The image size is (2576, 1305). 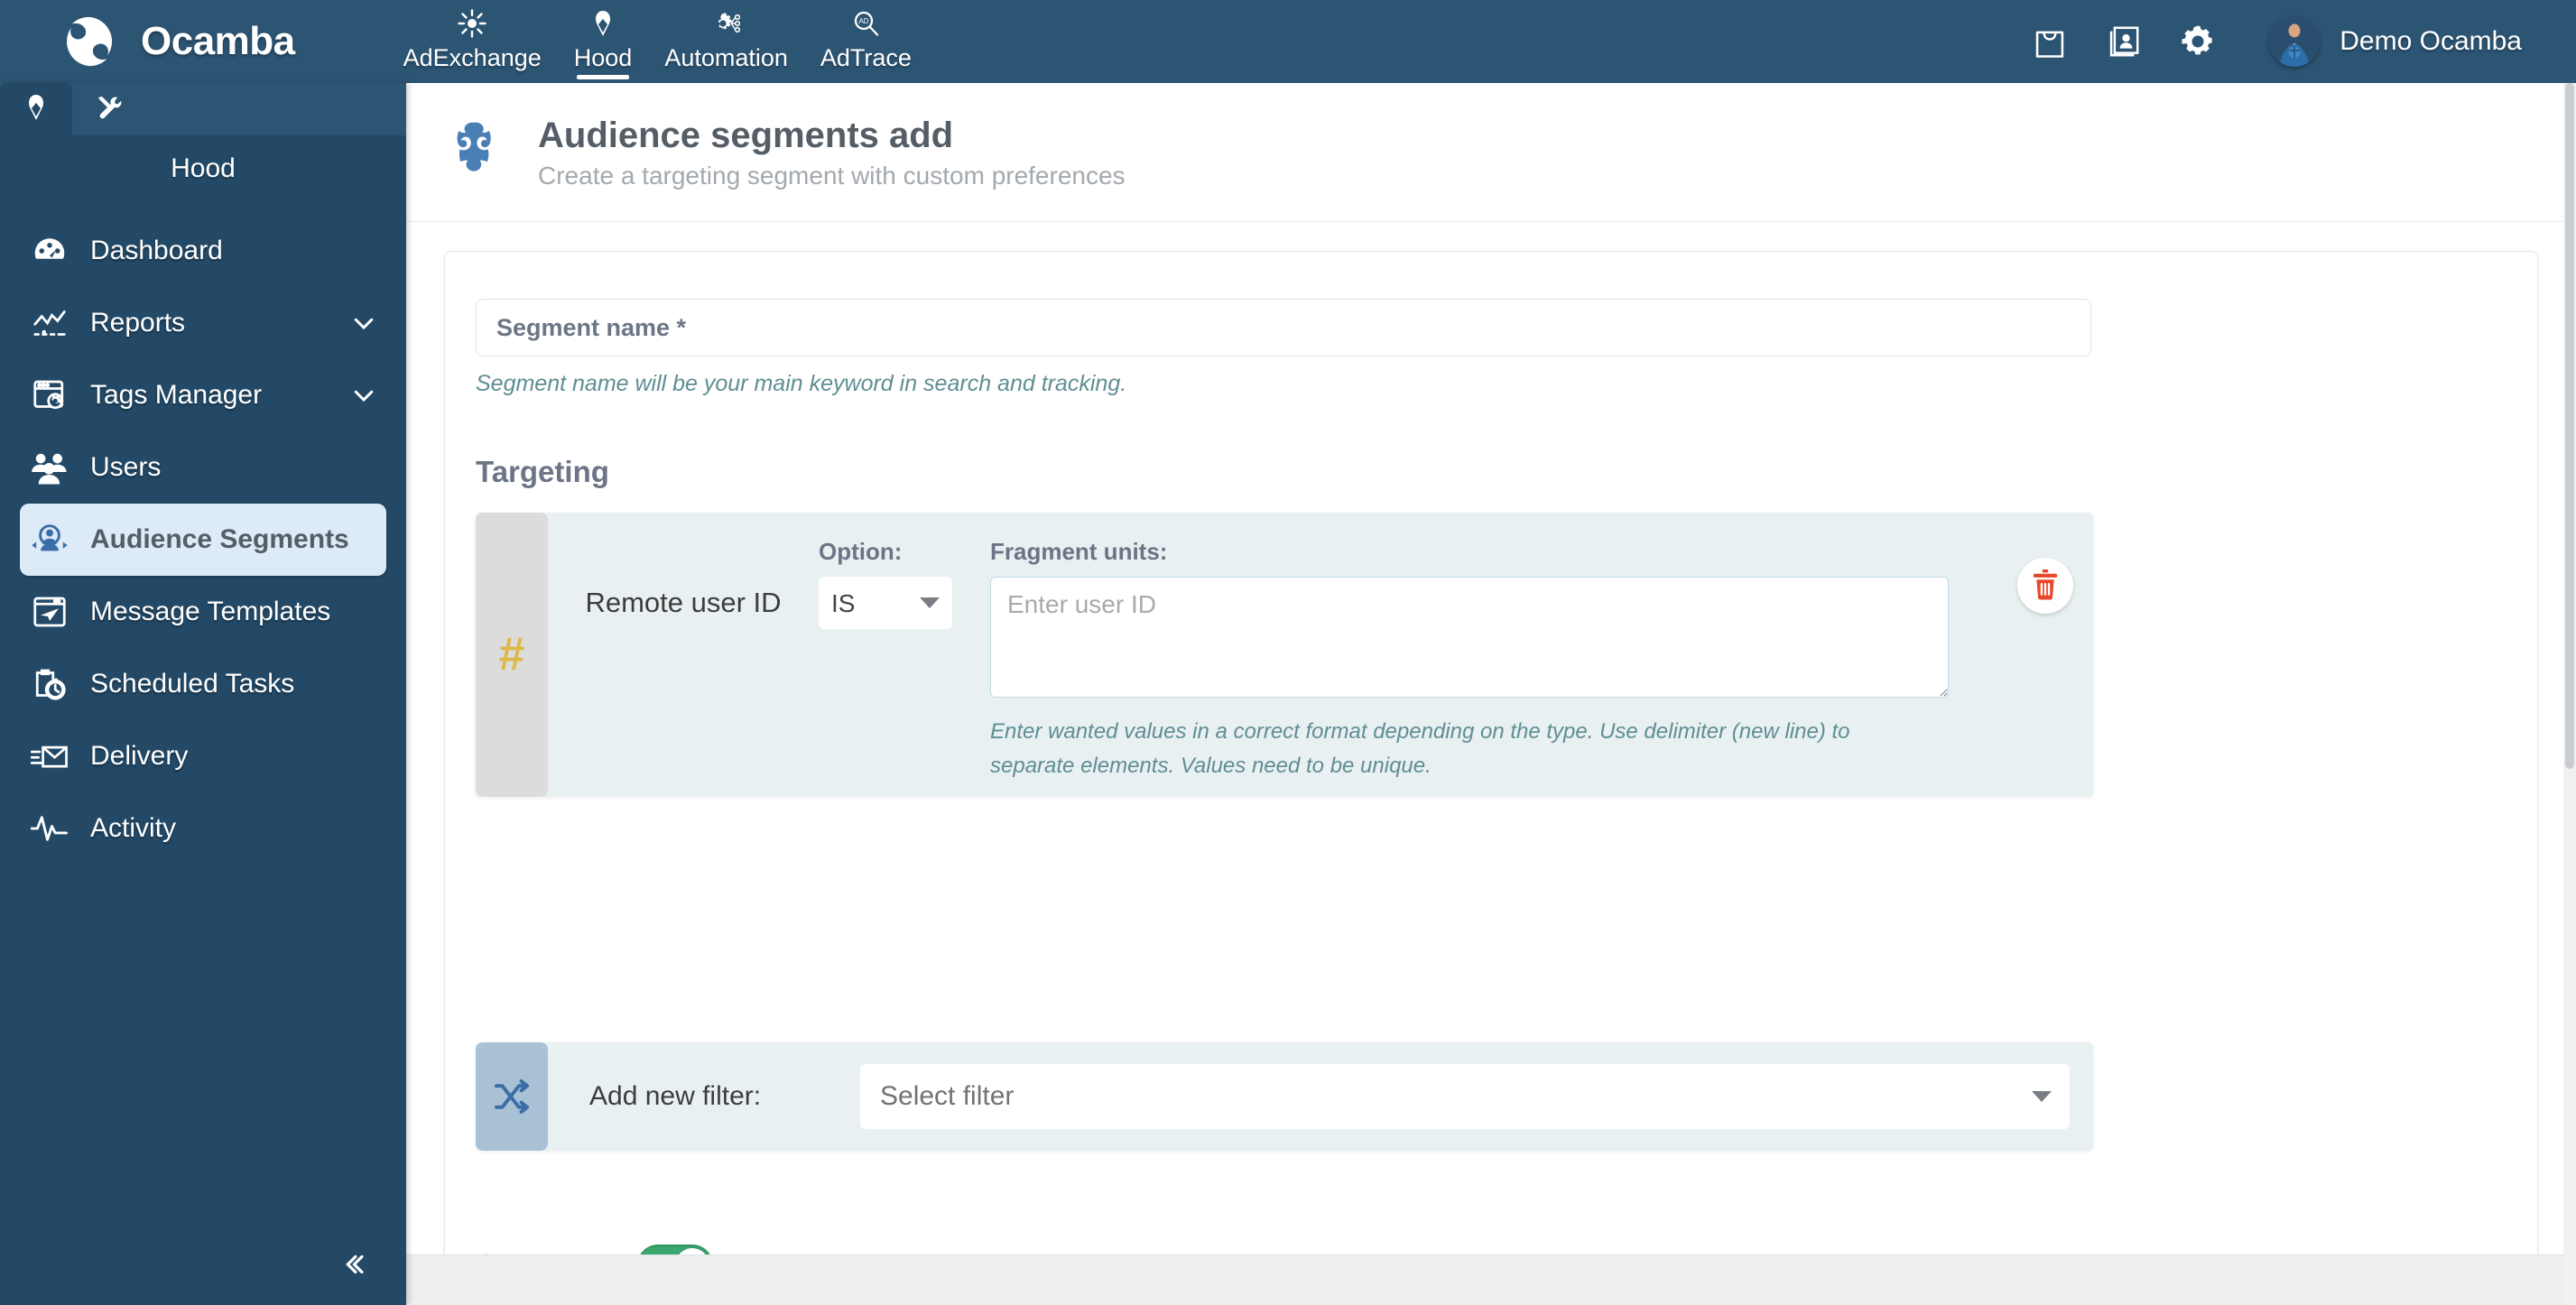 I want to click on brand-name: Ocamba, so click(x=218, y=41).